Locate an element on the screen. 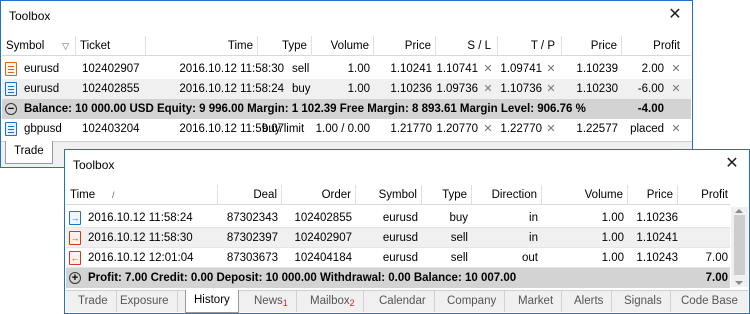 Image resolution: width=750 pixels, height=314 pixels. sell-order-icon is located at coordinates (11, 69).